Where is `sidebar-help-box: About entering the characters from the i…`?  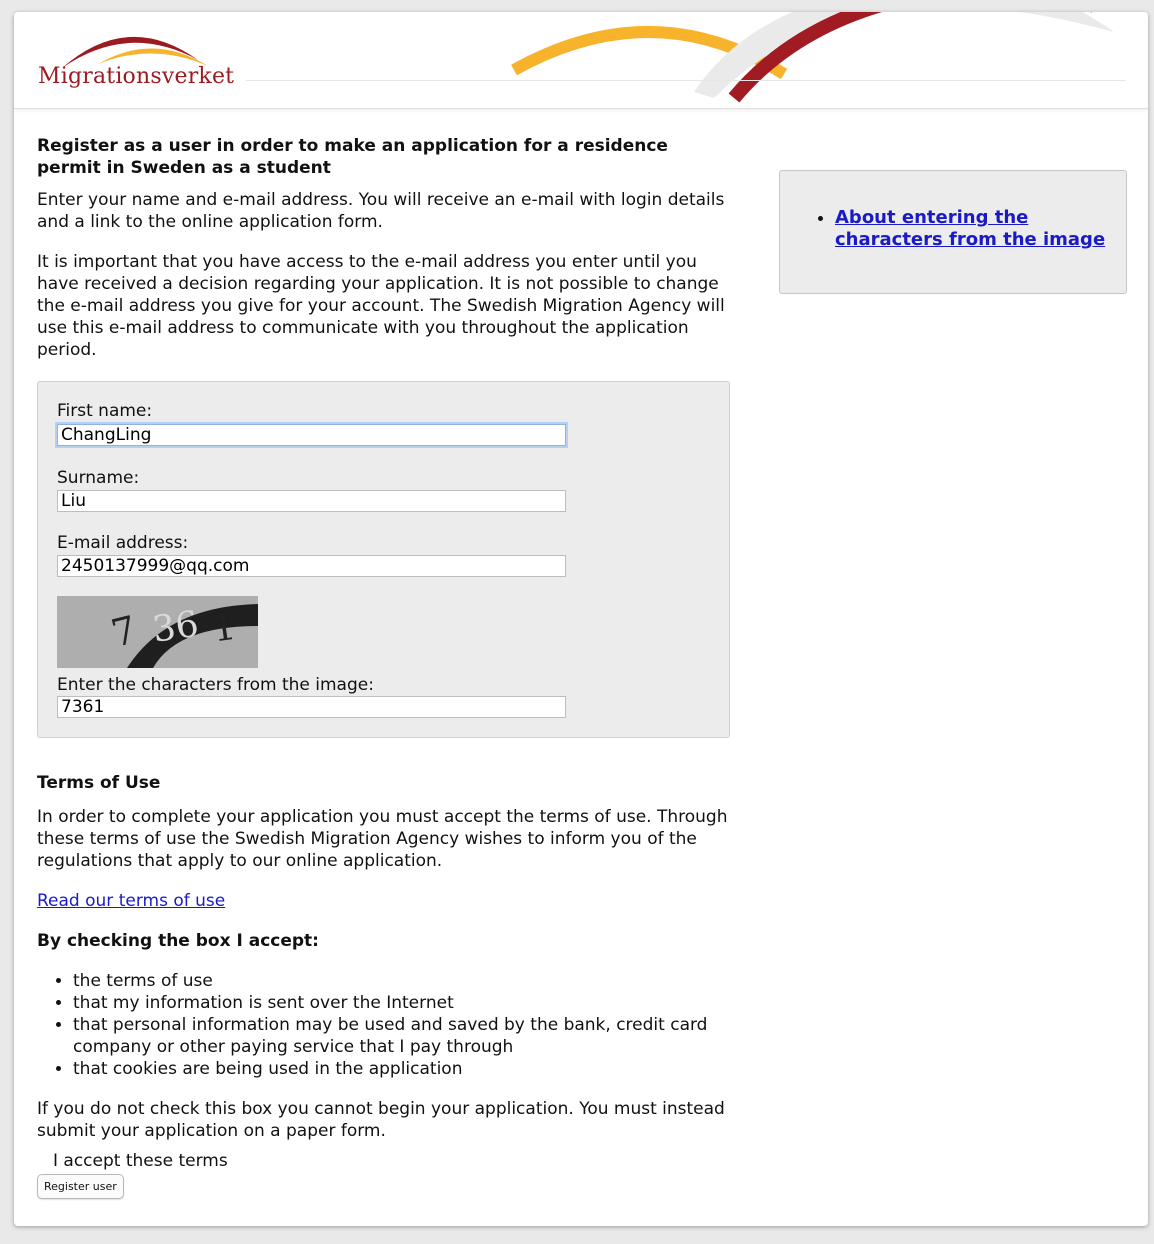 sidebar-help-box: About entering the characters from the i… is located at coordinates (953, 232).